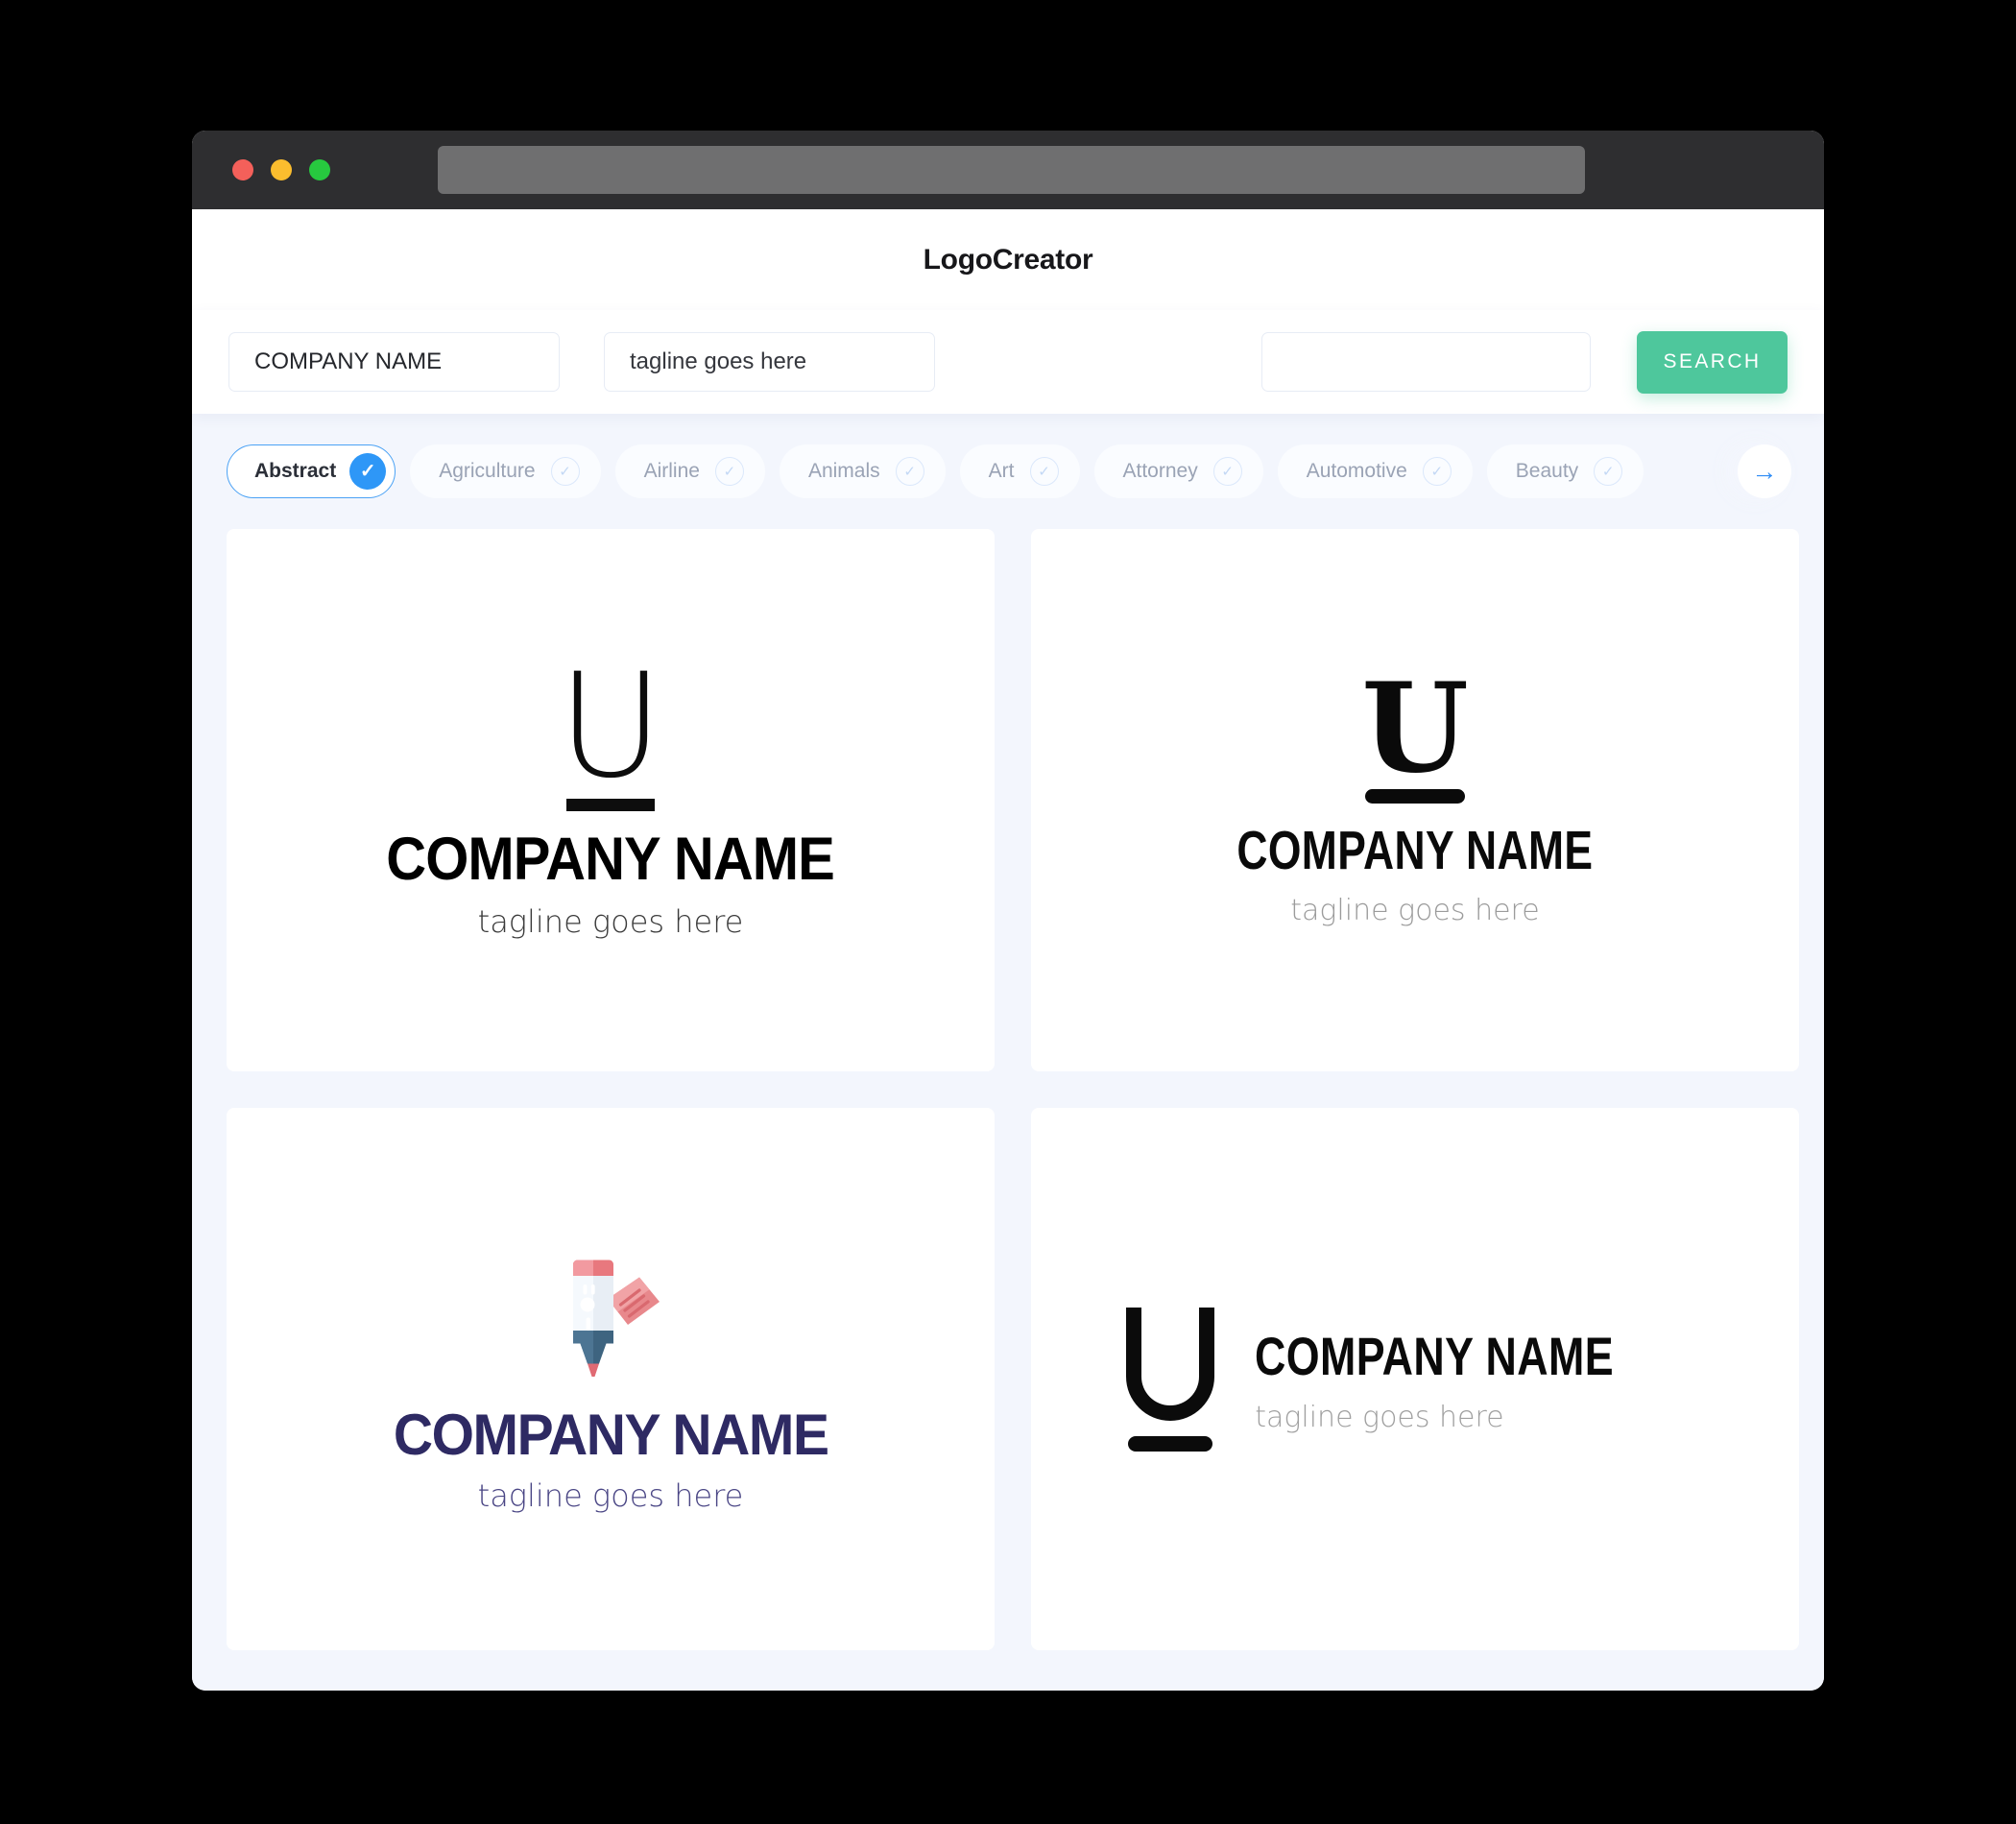 This screenshot has height=1824, width=2016. What do you see at coordinates (1764, 471) in the screenshot?
I see `arrow-right-icon: →` at bounding box center [1764, 471].